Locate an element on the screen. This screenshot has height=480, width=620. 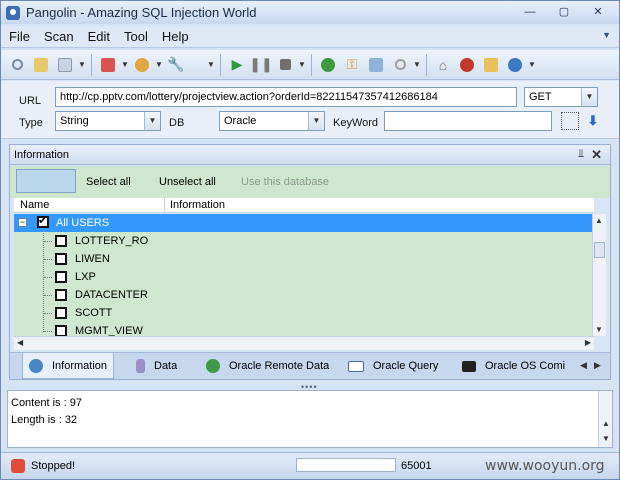
search-icon is located at coordinates (17, 65).